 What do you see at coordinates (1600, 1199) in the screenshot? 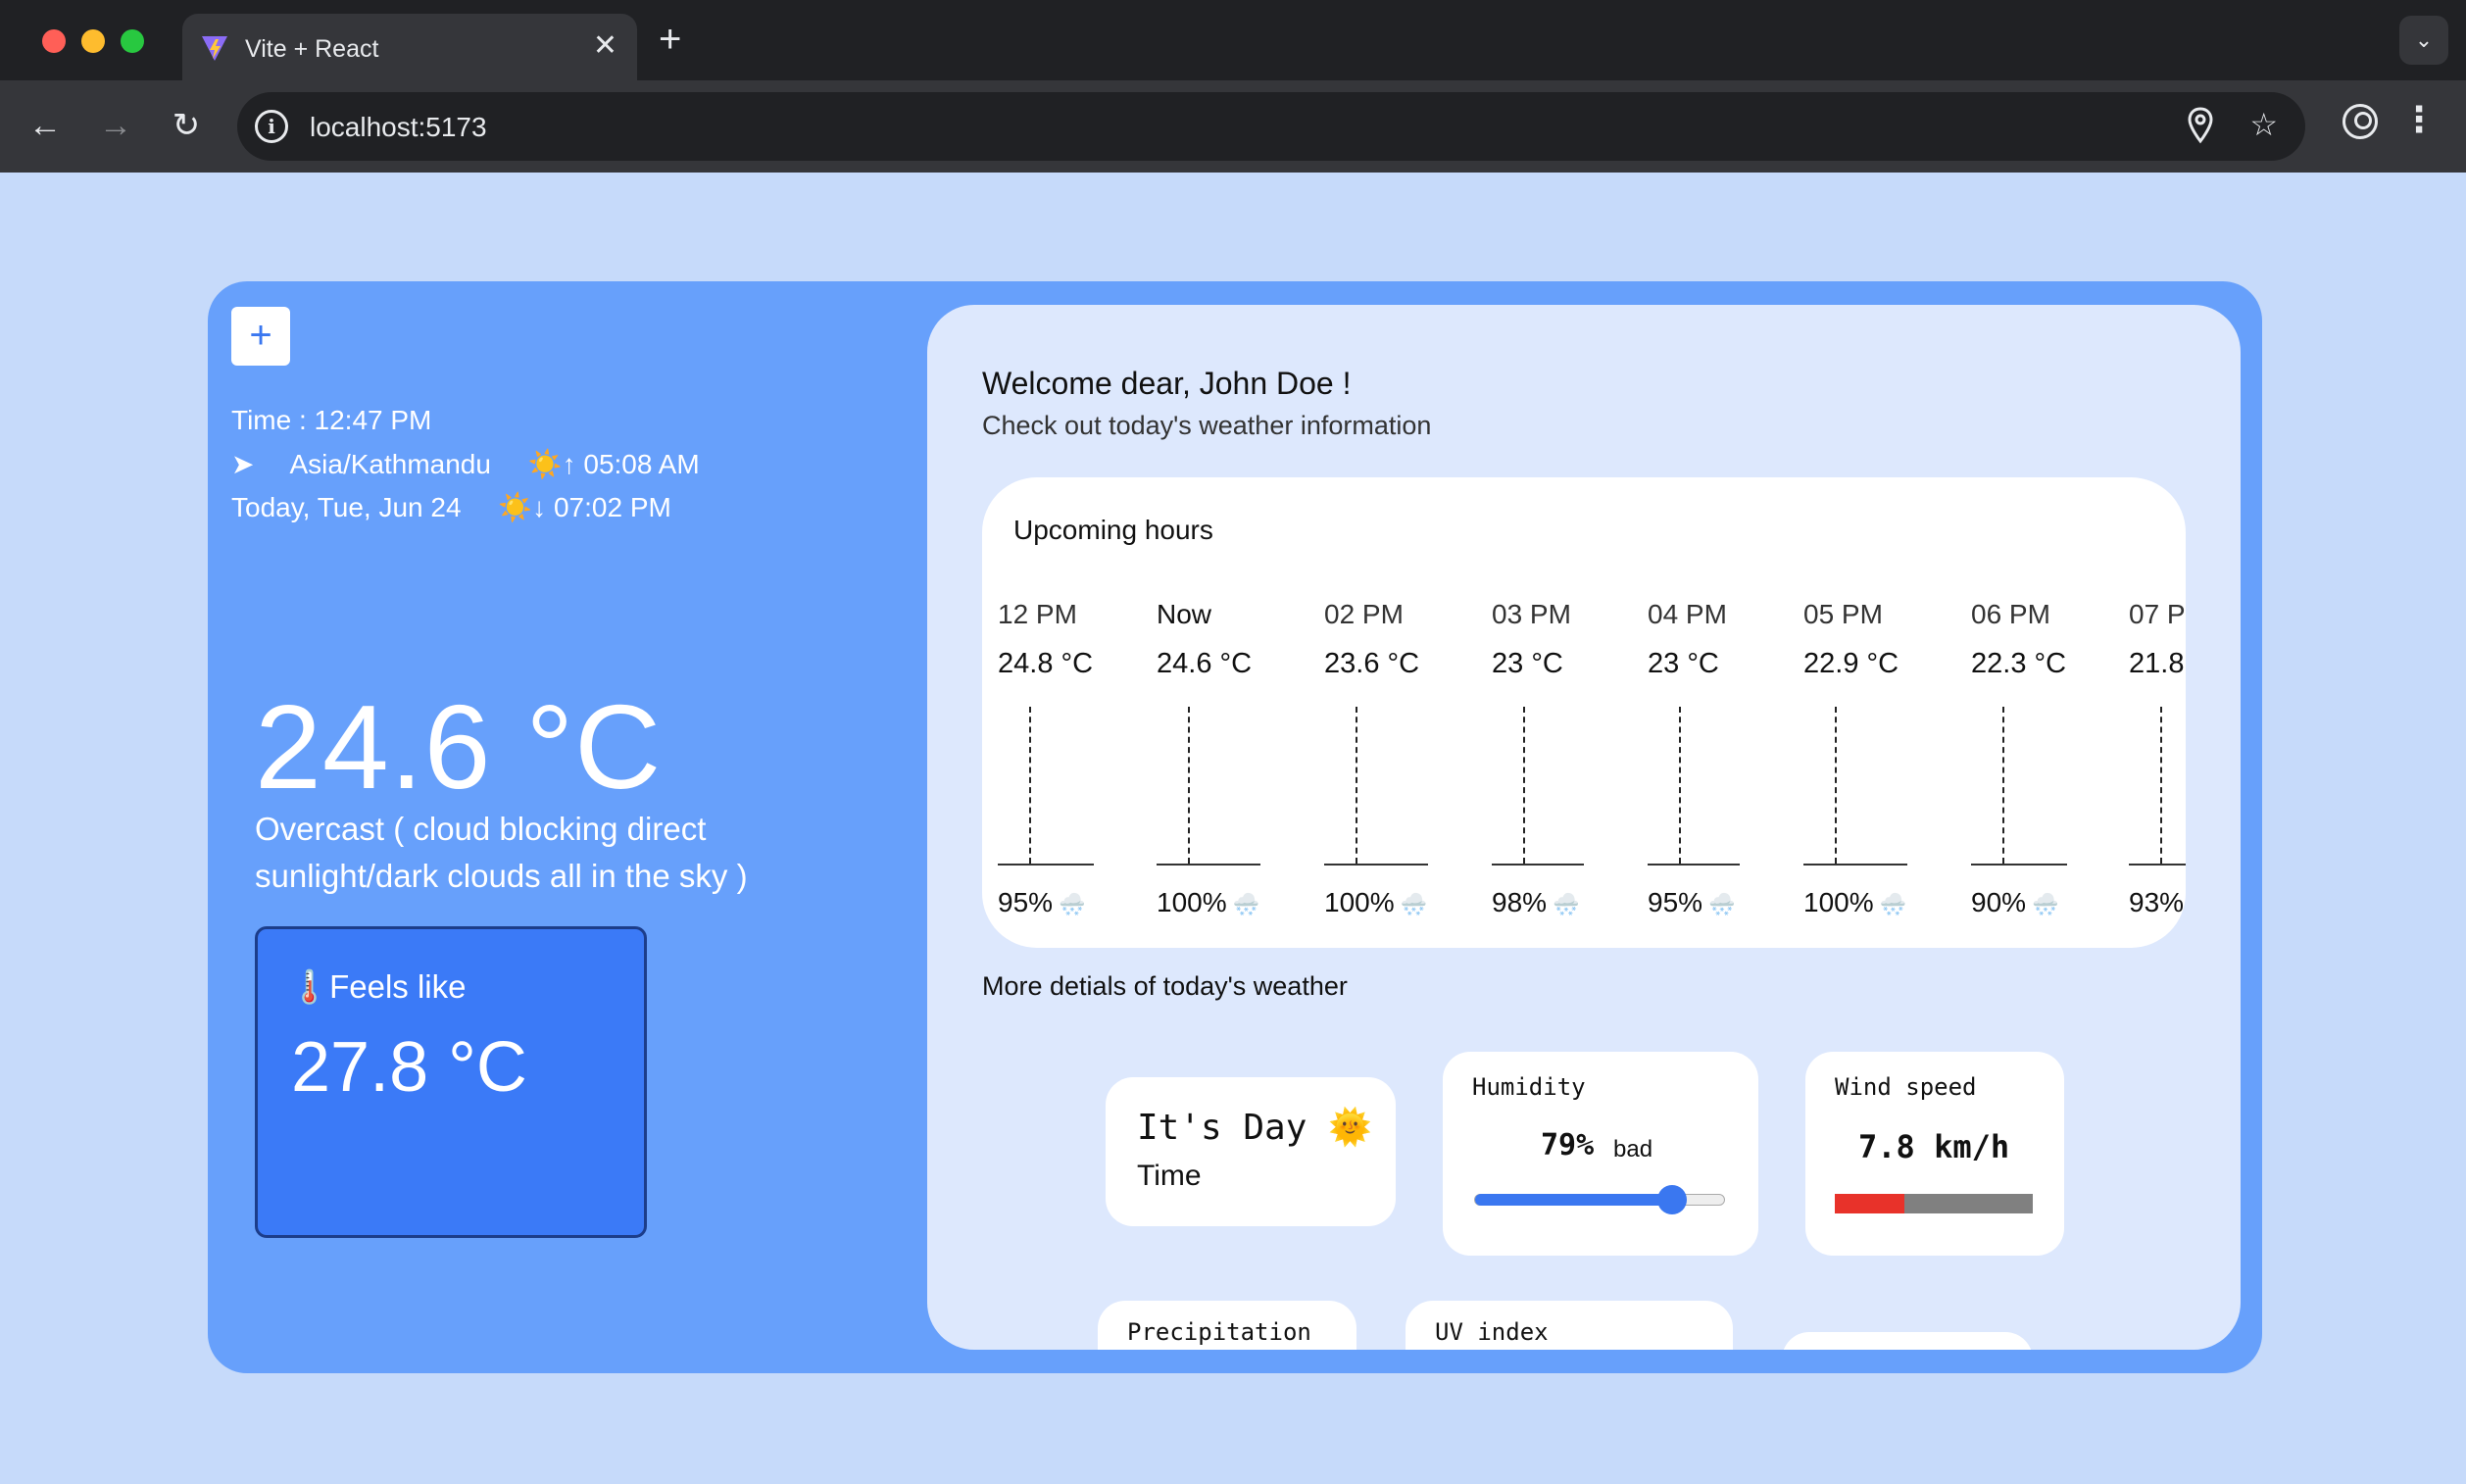
I see `humidity-slider` at bounding box center [1600, 1199].